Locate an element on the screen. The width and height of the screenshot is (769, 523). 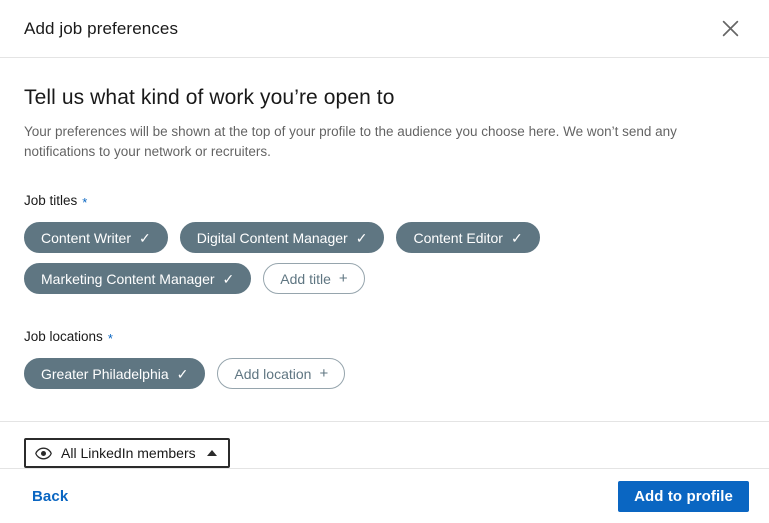
page-title: Tell us what kind of work you’re open to is located at coordinates (209, 97).